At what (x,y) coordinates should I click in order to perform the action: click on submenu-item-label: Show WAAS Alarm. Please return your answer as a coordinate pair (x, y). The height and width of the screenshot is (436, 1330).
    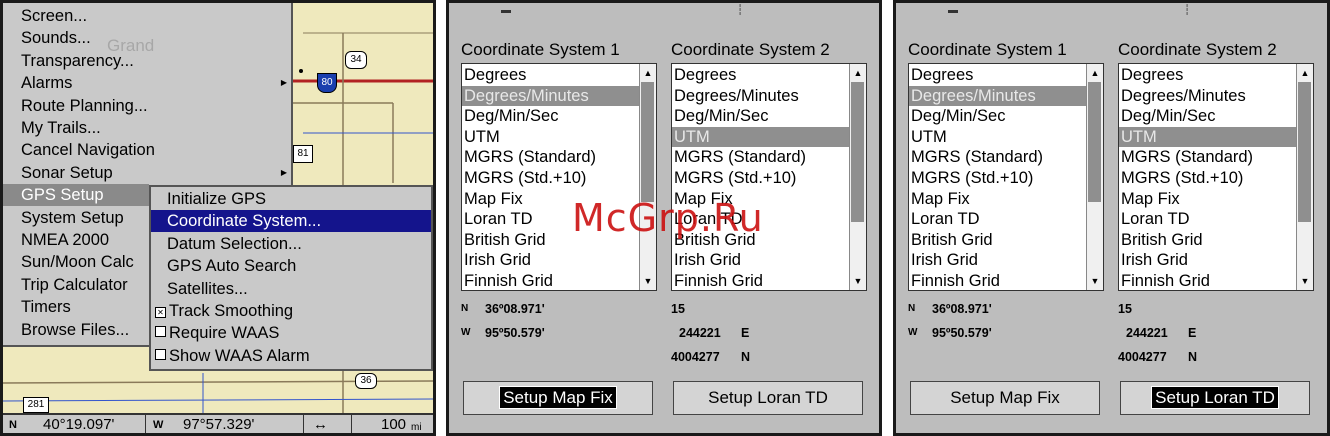
    Looking at the image, I should click on (239, 355).